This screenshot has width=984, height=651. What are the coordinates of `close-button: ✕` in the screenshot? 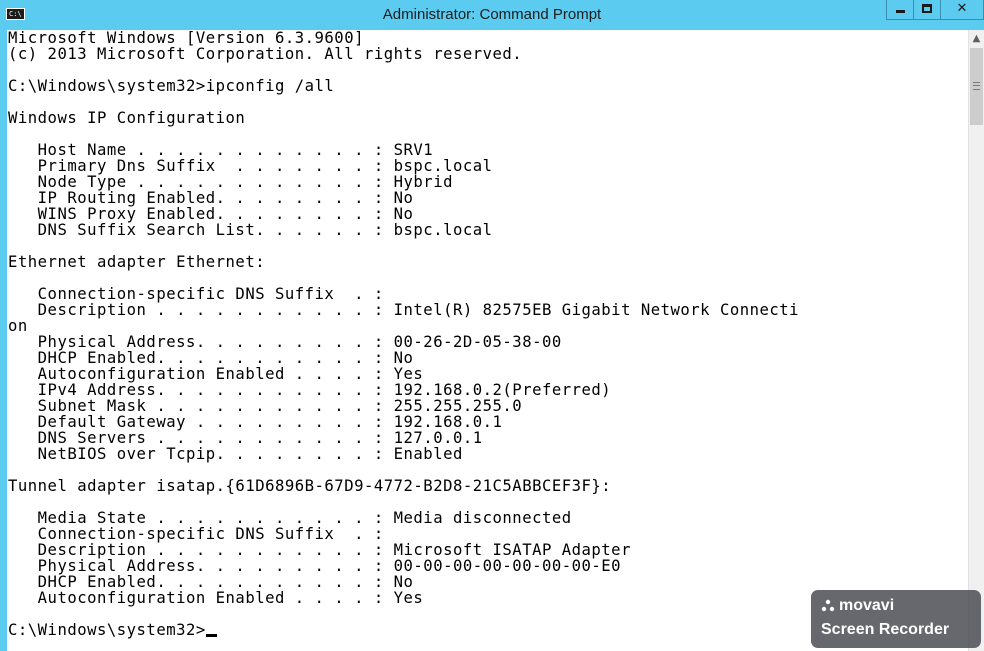 It's located at (962, 10).